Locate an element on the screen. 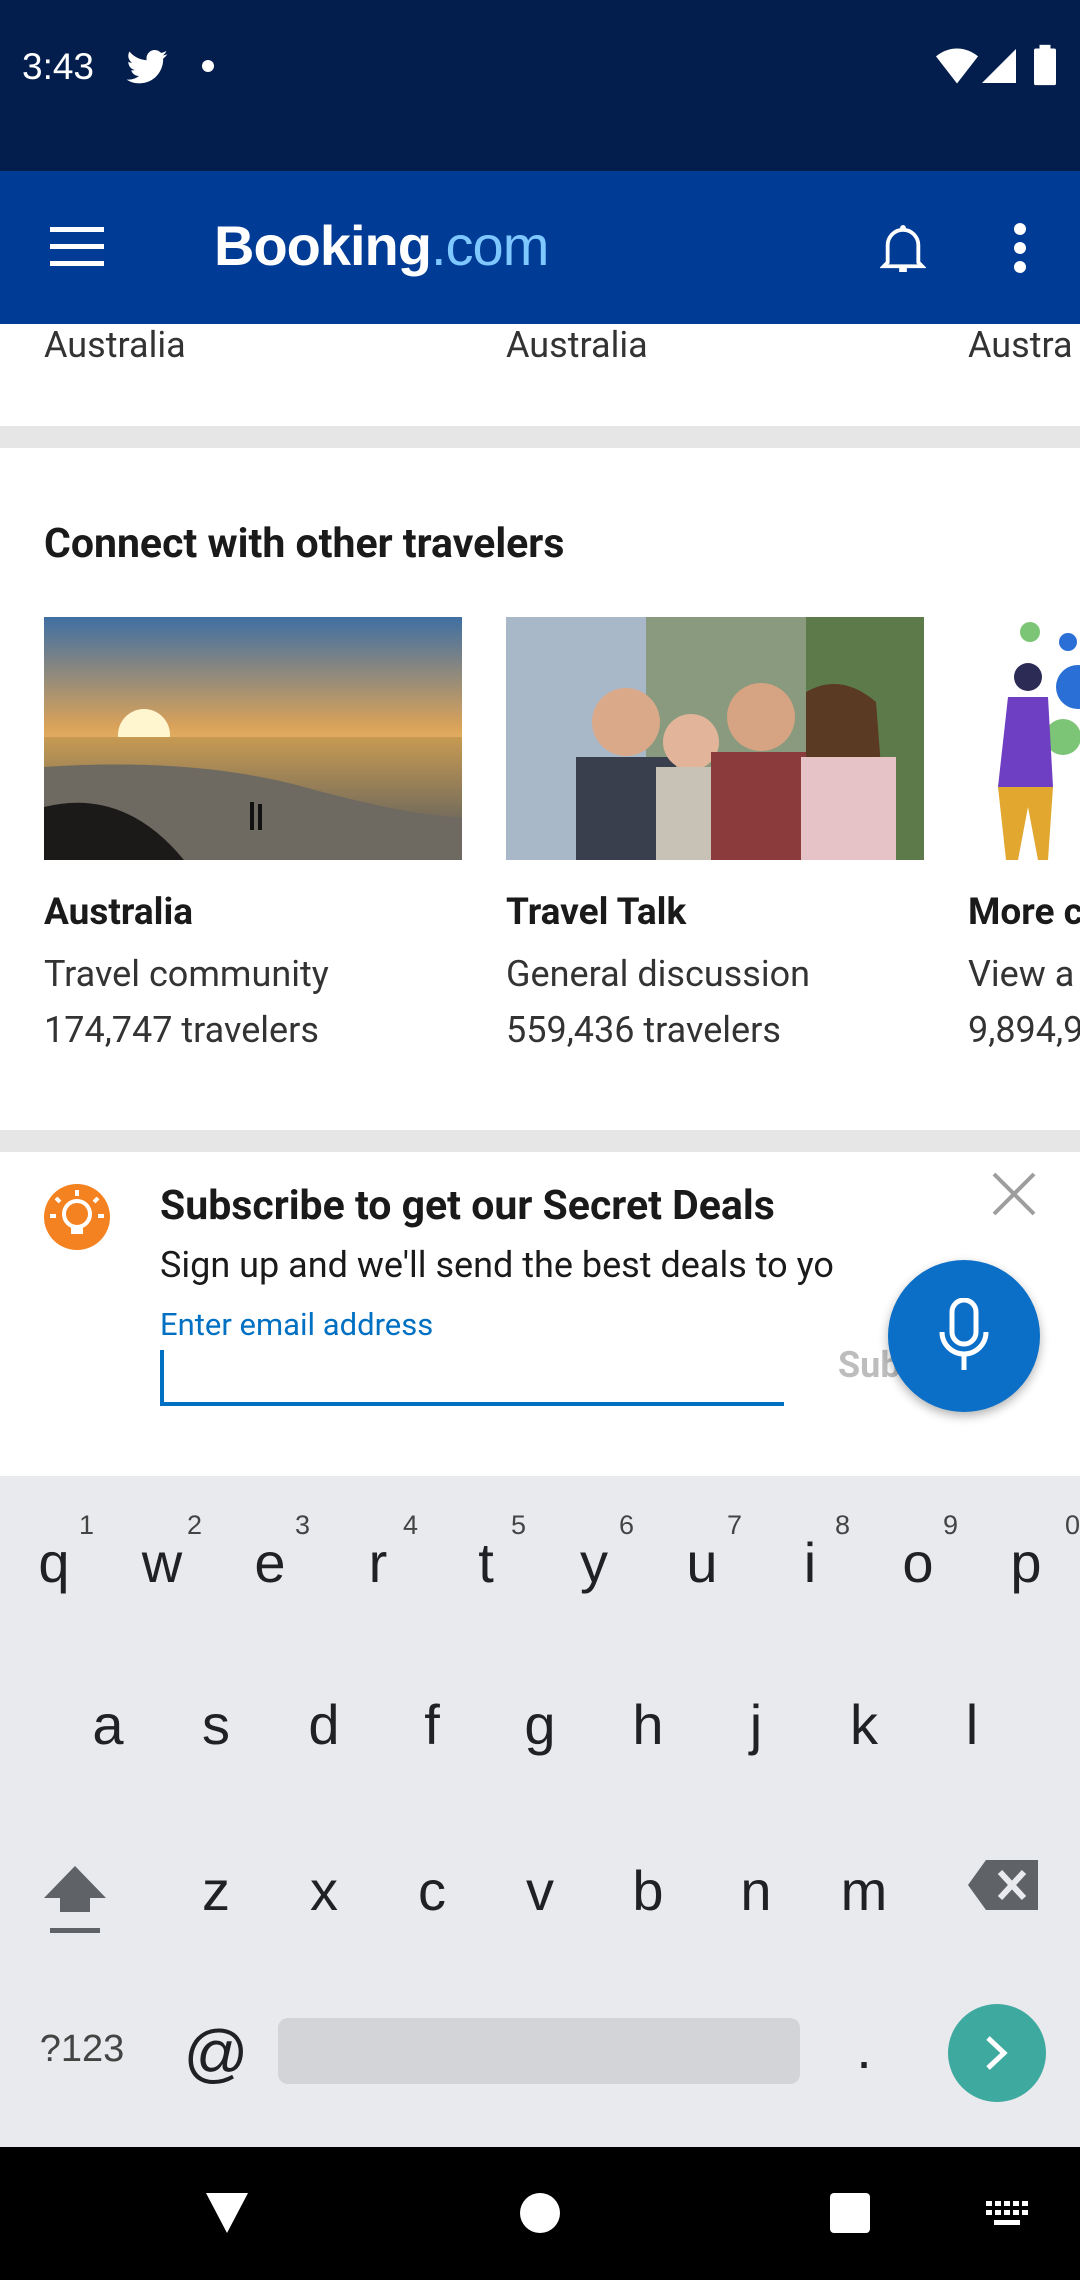 This screenshot has height=2280, width=1080. key-p: p0 is located at coordinates (1026, 1552).